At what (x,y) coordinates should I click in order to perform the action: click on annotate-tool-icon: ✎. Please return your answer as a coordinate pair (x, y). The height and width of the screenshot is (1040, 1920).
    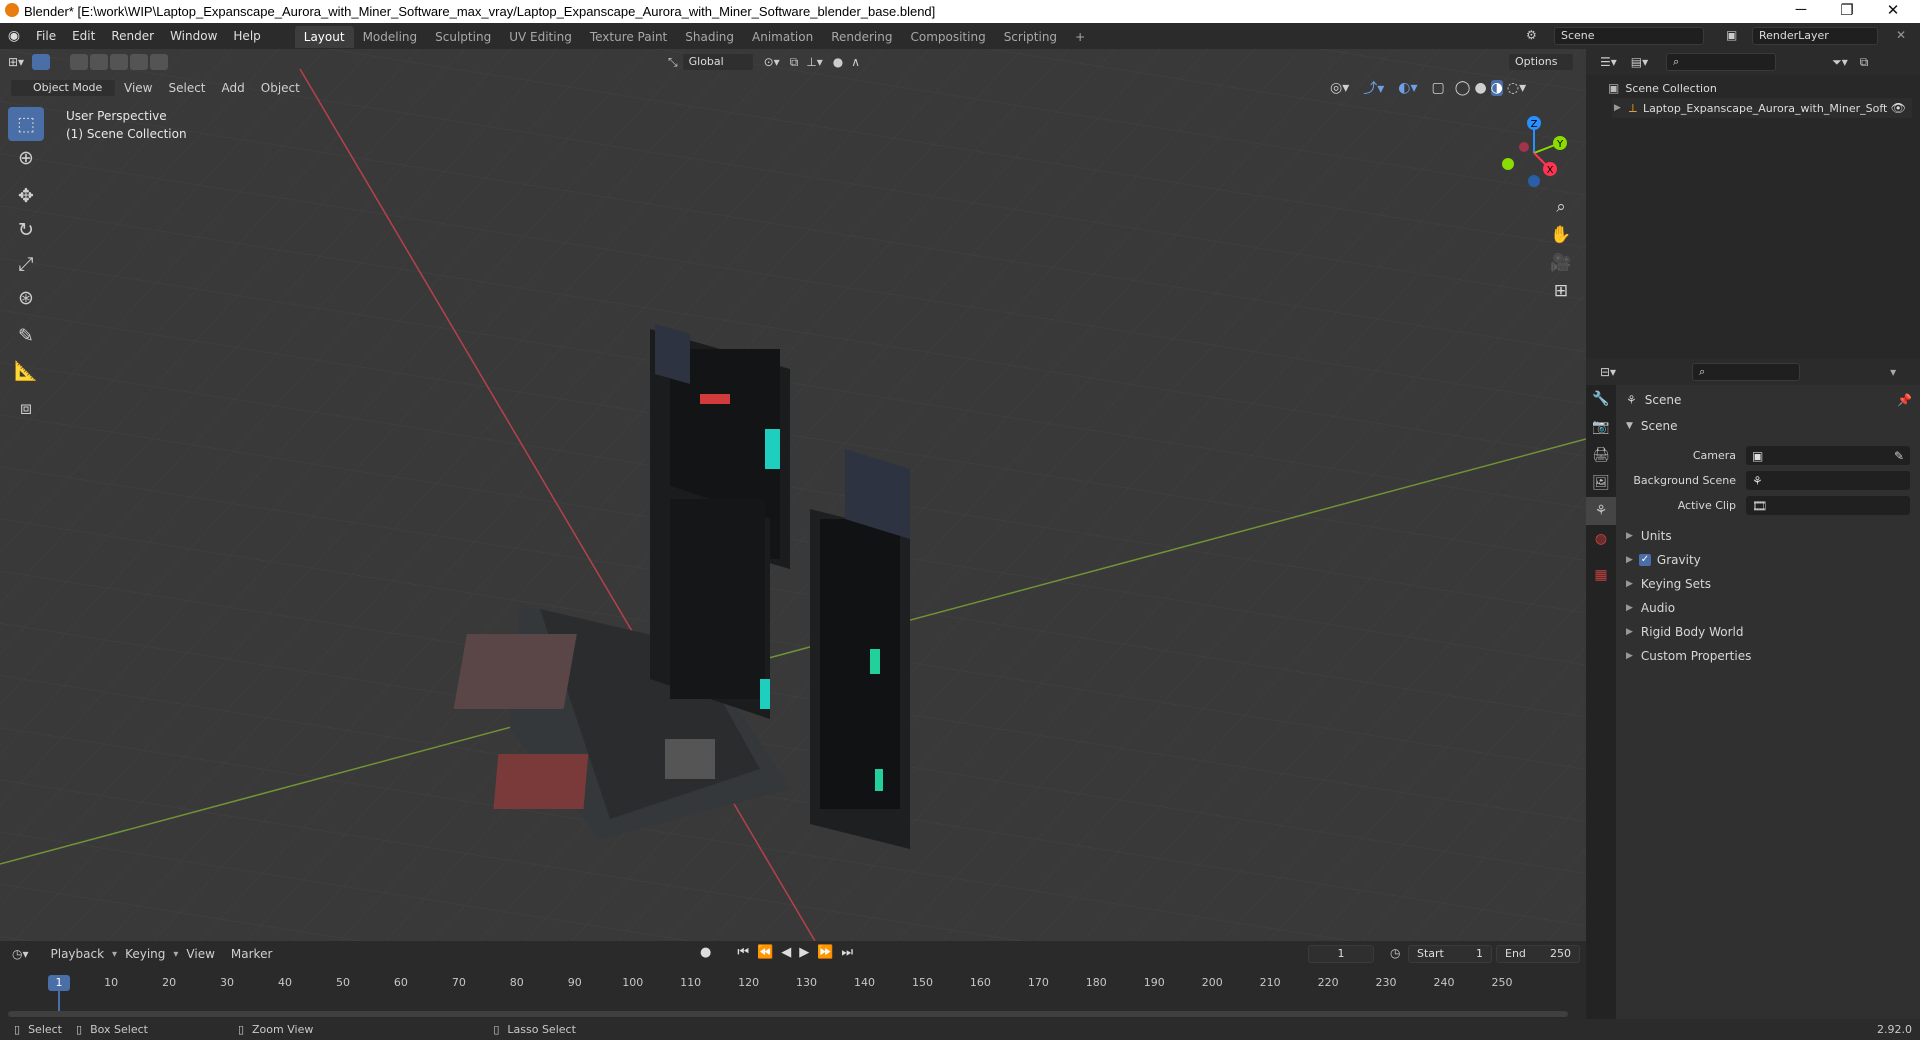
    Looking at the image, I should click on (26, 336).